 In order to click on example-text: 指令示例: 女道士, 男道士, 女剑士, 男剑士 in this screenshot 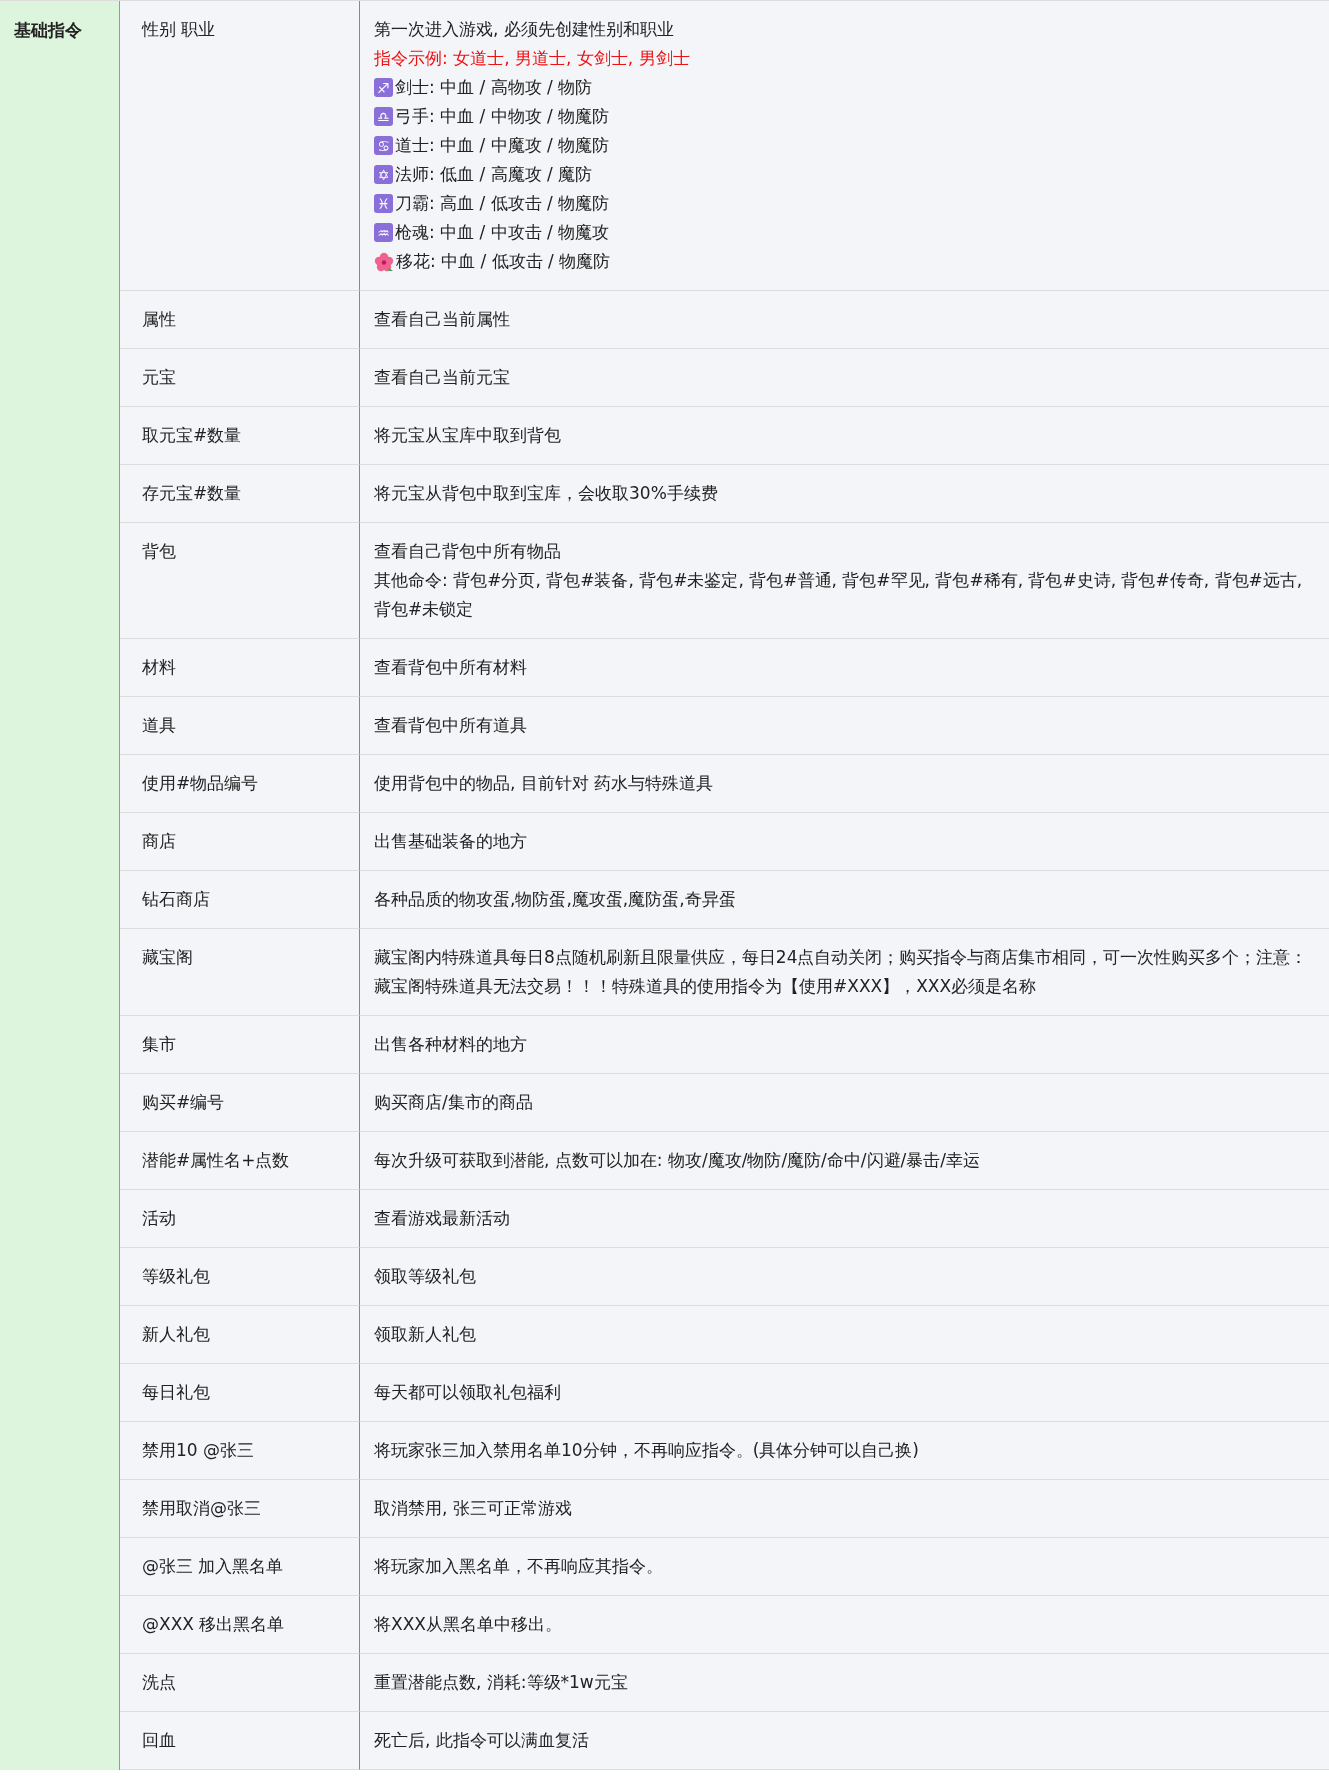, I will do `click(532, 58)`.